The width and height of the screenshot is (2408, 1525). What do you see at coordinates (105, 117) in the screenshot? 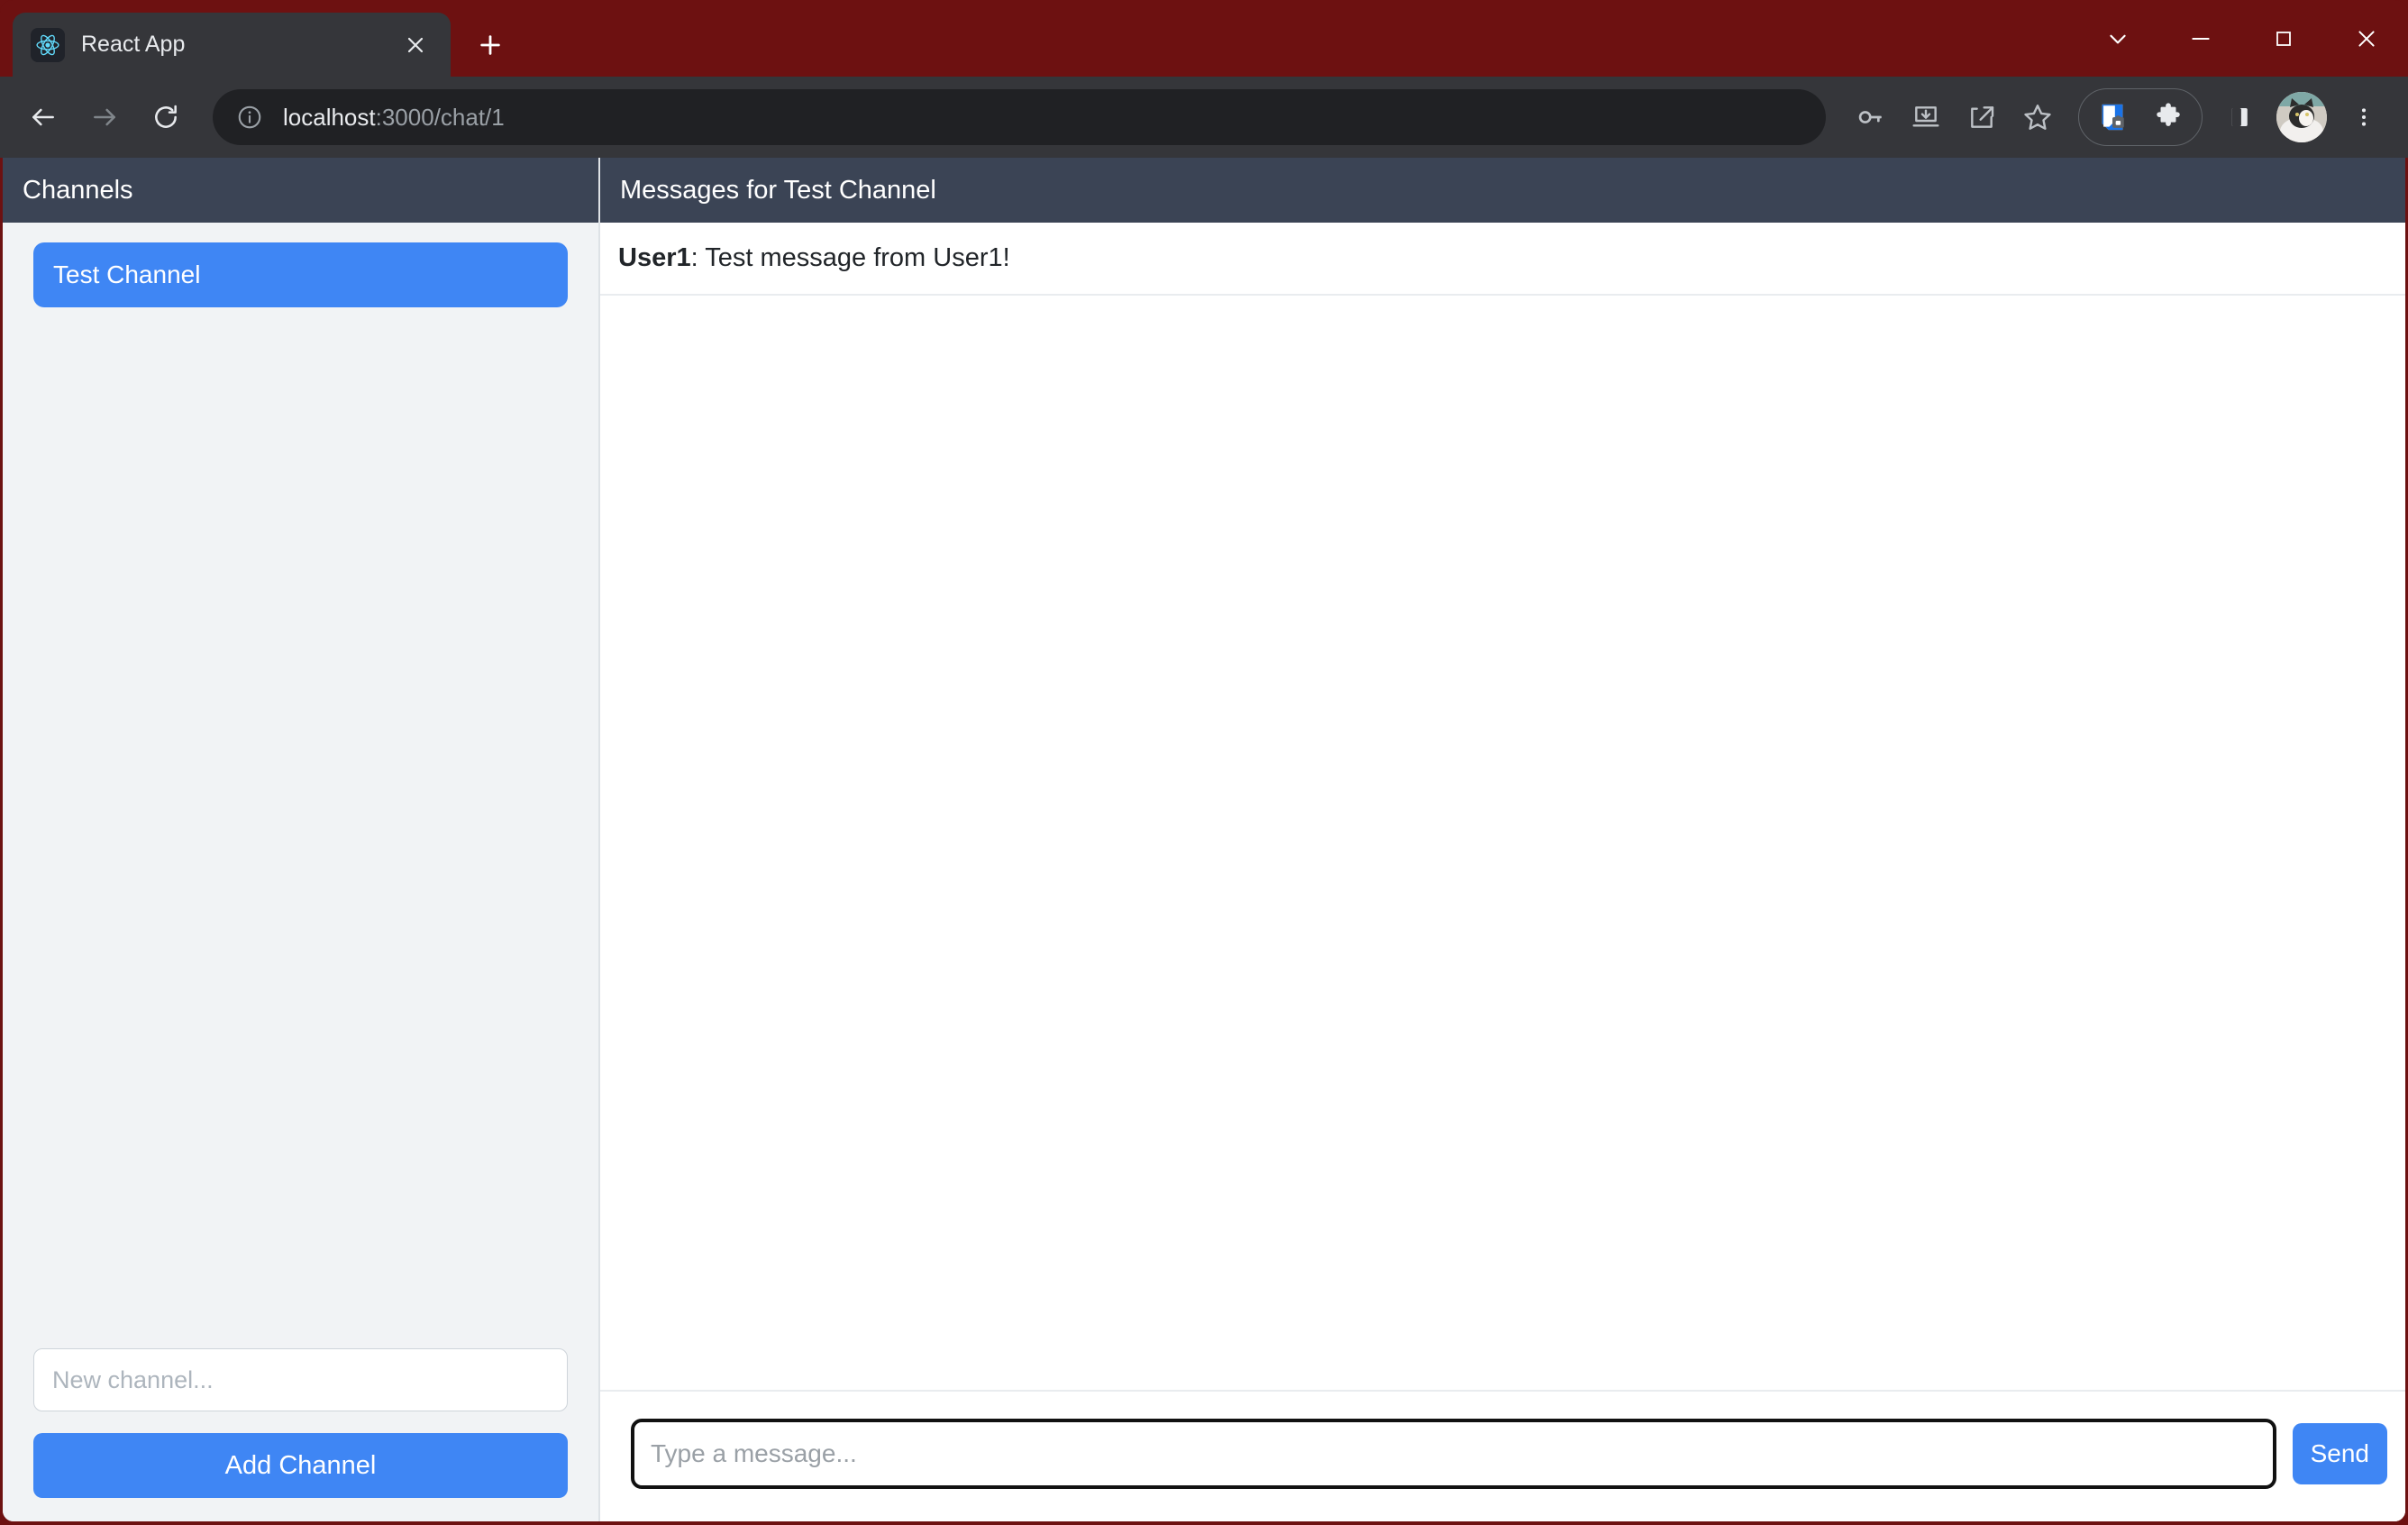
I see `forward-arrow-icon` at bounding box center [105, 117].